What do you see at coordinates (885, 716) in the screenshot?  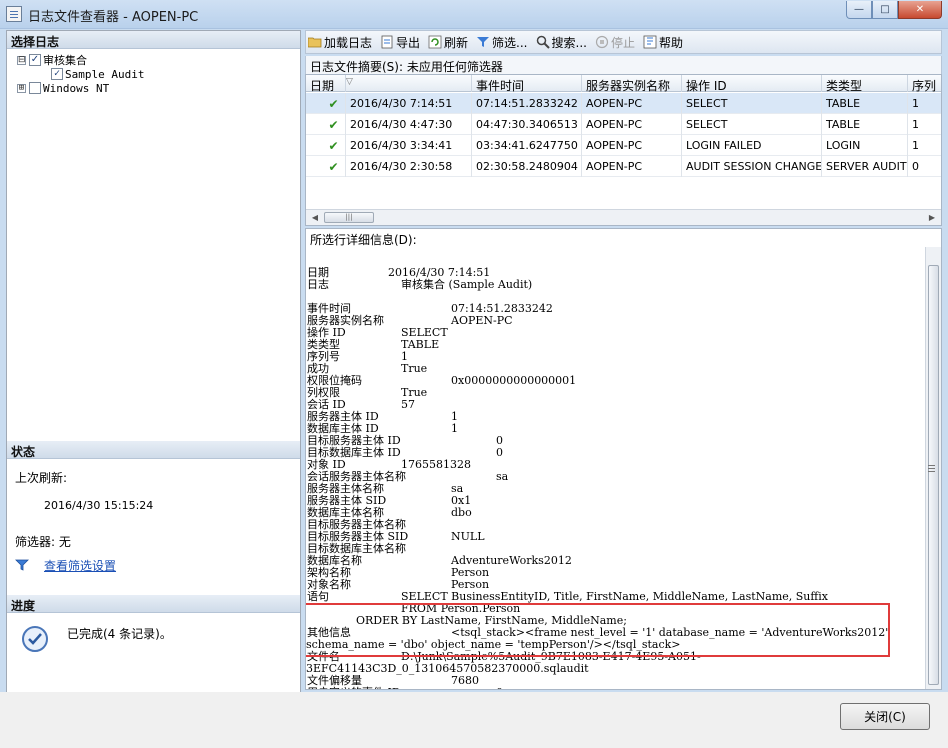 I see `close-button: 关闭(C)` at bounding box center [885, 716].